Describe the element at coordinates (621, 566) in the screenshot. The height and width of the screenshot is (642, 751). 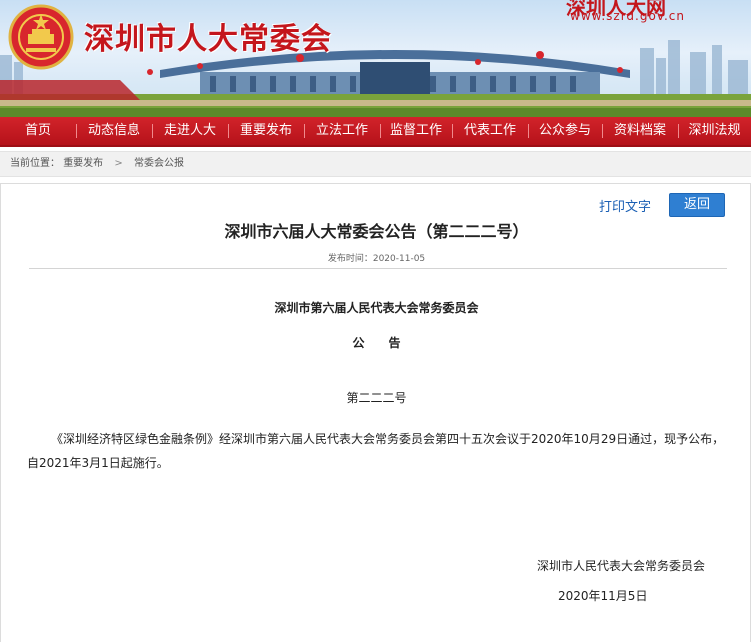
I see `signature: 深圳市人民代表大会常务委员会` at that location.